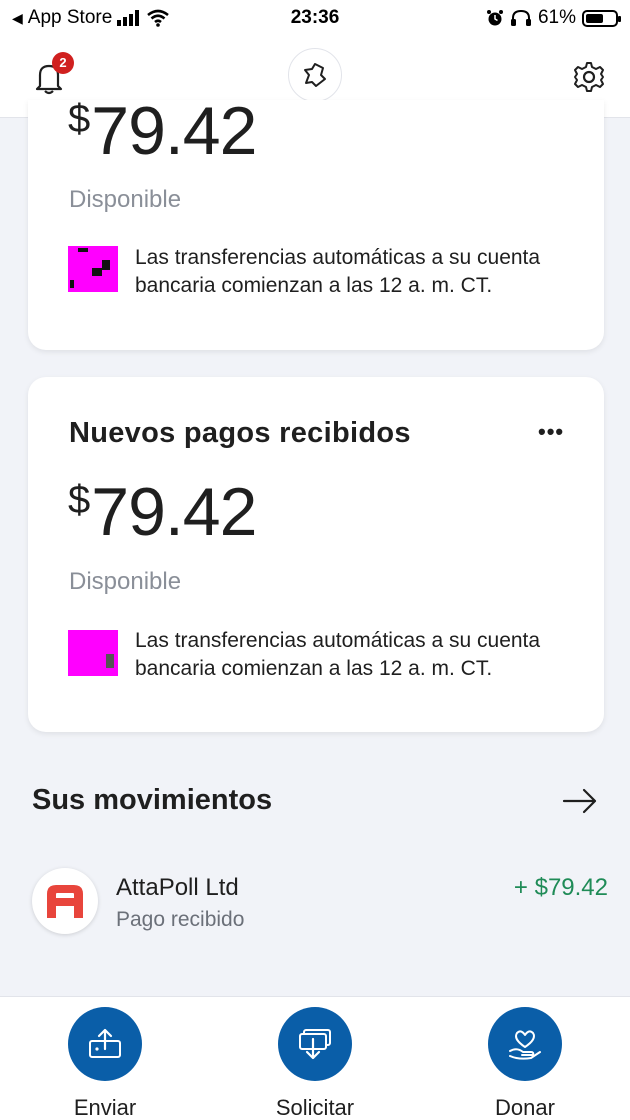 The image size is (630, 1120). What do you see at coordinates (551, 432) in the screenshot?
I see `more-options-button: •••` at bounding box center [551, 432].